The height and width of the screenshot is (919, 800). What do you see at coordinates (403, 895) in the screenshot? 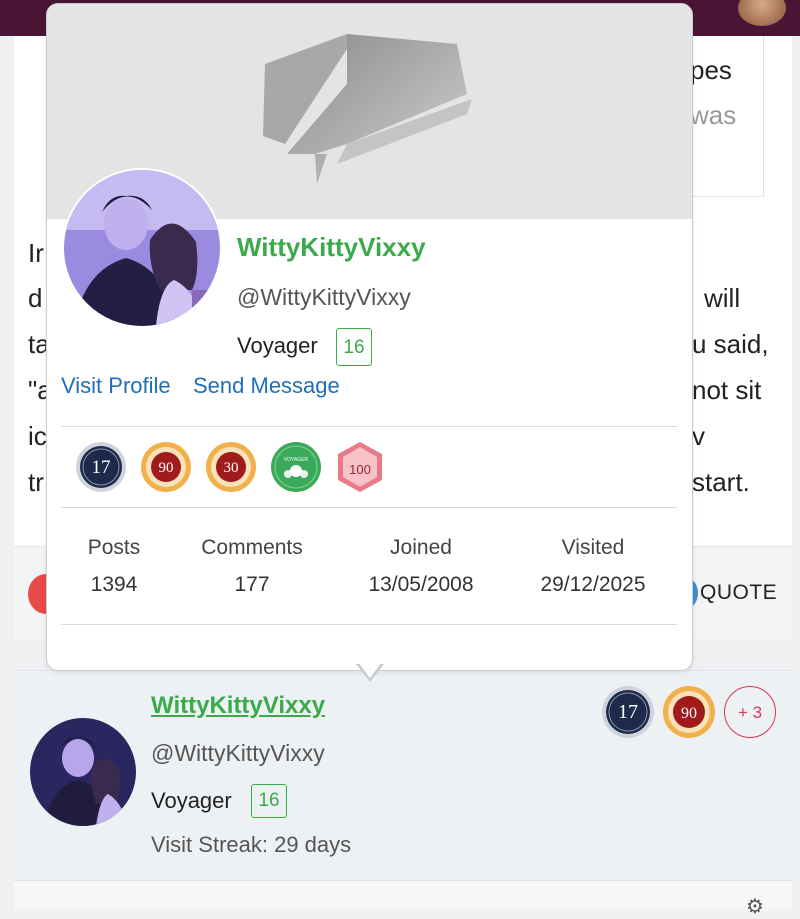
I see `next-post` at bounding box center [403, 895].